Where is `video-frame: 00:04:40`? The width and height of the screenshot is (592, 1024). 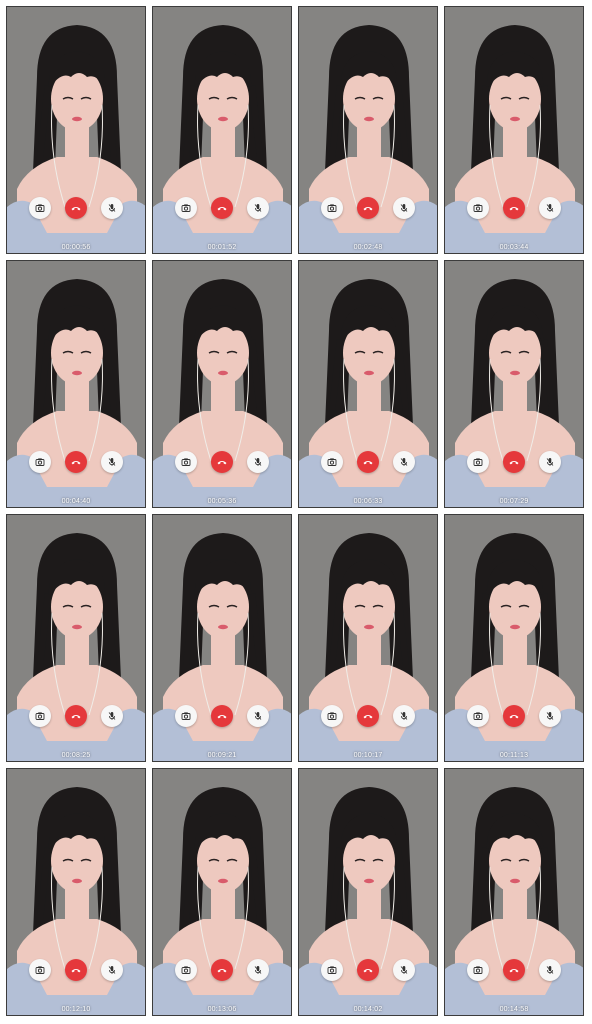
video-frame: 00:04:40 is located at coordinates (76, 384).